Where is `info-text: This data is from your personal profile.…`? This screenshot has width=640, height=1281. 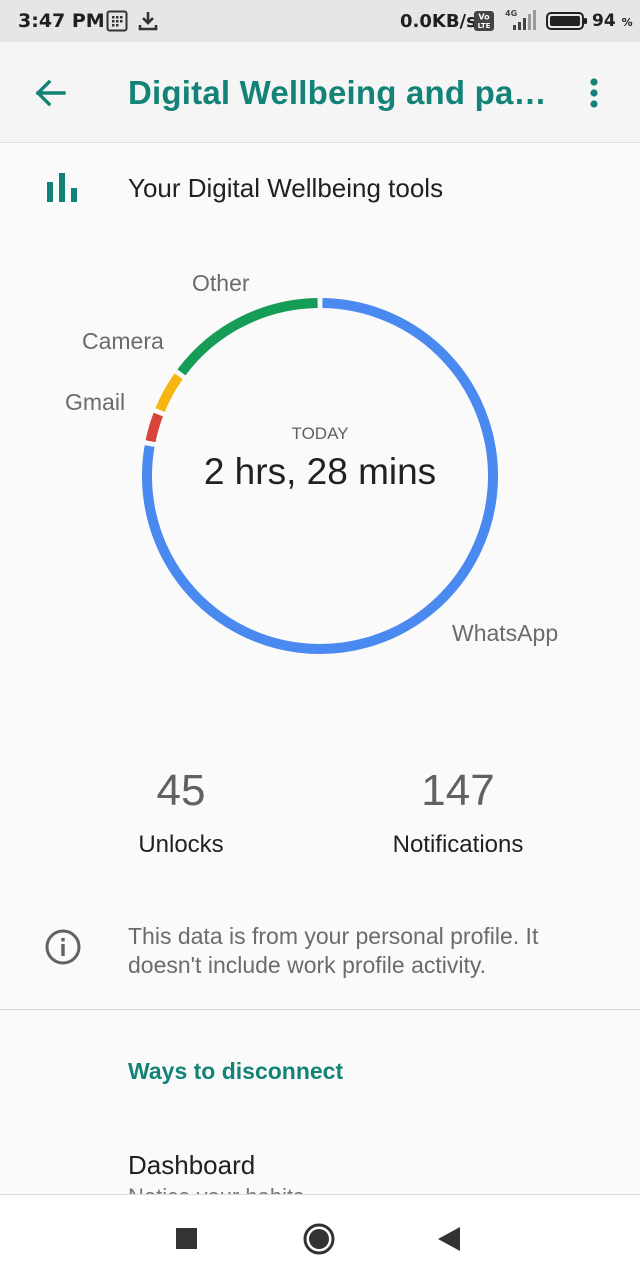 info-text: This data is from your personal profile.… is located at coordinates (333, 950).